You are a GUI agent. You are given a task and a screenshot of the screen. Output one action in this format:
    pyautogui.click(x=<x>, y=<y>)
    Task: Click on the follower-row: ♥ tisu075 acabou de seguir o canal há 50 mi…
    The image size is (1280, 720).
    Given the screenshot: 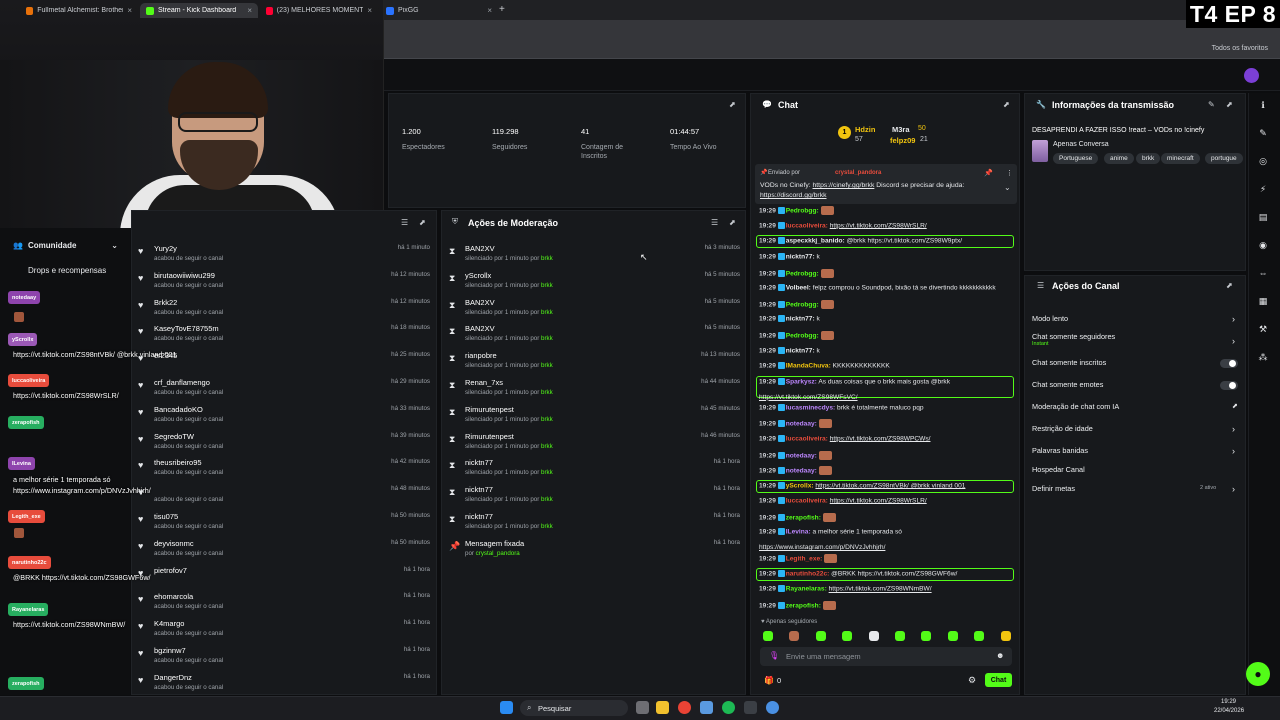 What is the action you would take?
    pyautogui.click(x=280, y=525)
    